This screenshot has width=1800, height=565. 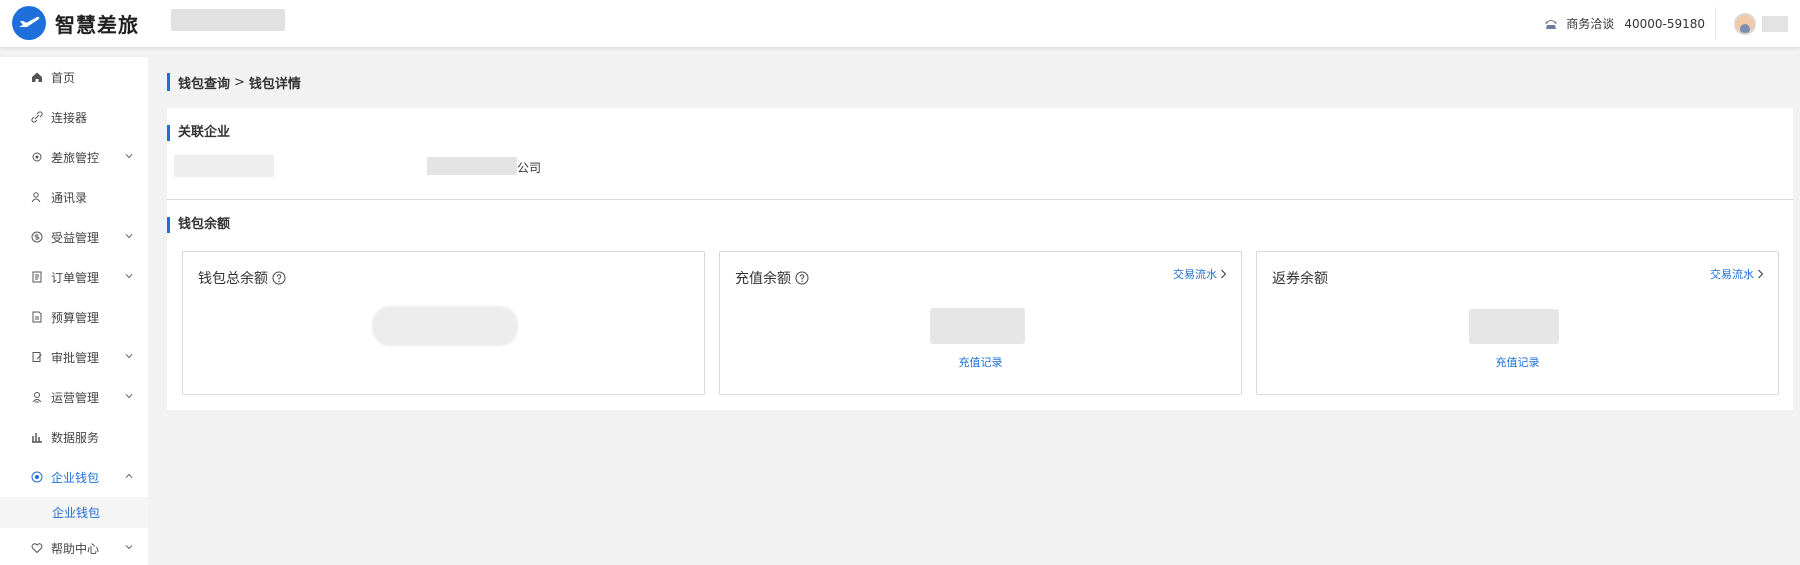 I want to click on company-name-blurred, so click(x=472, y=166).